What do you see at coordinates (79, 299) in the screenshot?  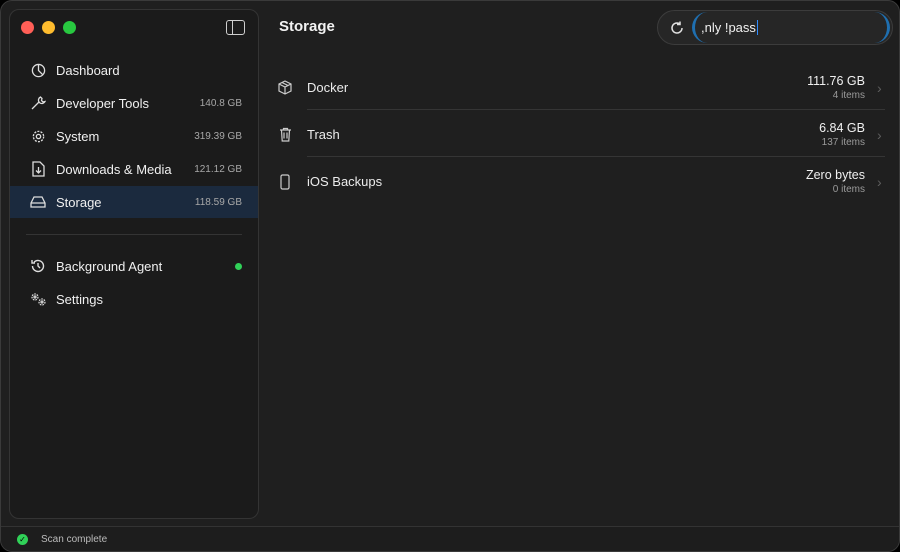 I see `sidebar-item-label: Settings` at bounding box center [79, 299].